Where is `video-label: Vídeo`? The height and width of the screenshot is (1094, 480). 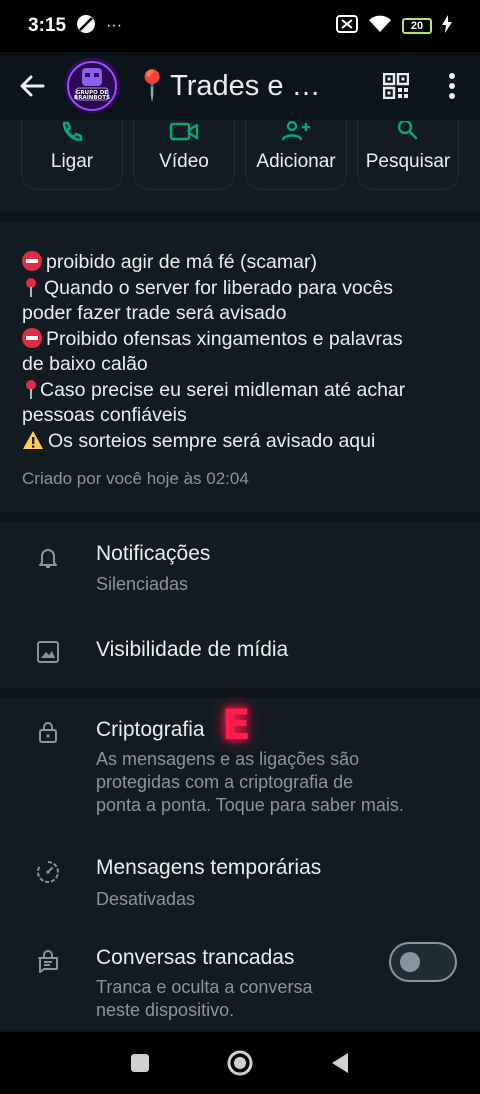
video-label: Vídeo is located at coordinates (184, 161).